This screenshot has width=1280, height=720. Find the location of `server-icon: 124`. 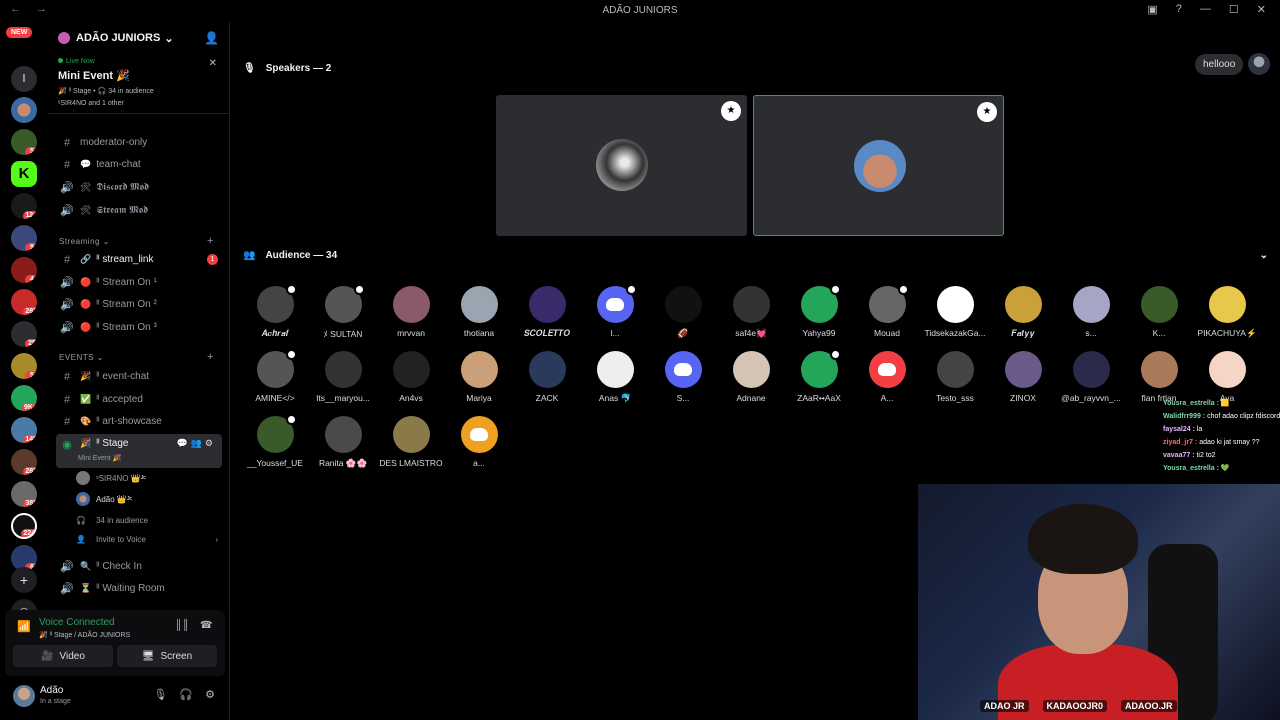

server-icon: 124 is located at coordinates (24, 206).